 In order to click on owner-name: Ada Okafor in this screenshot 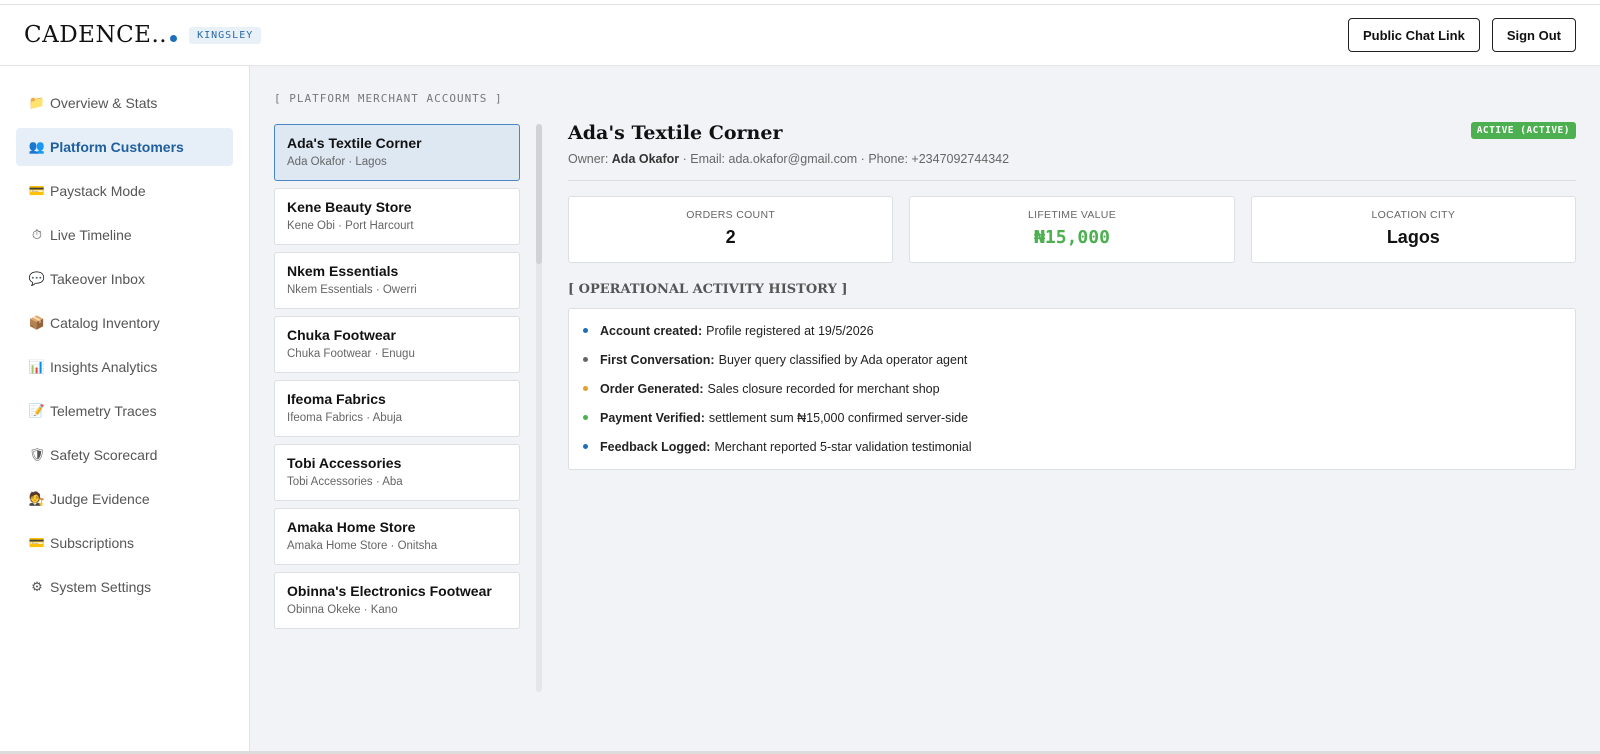, I will do `click(645, 159)`.